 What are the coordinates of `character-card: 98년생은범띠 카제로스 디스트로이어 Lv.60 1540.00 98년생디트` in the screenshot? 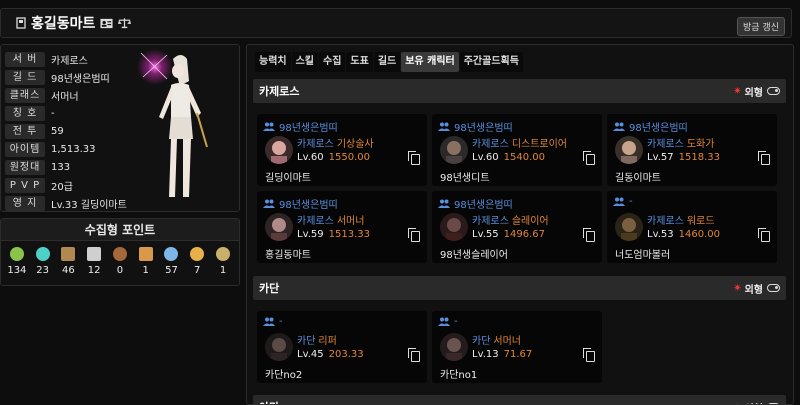 It's located at (517, 150).